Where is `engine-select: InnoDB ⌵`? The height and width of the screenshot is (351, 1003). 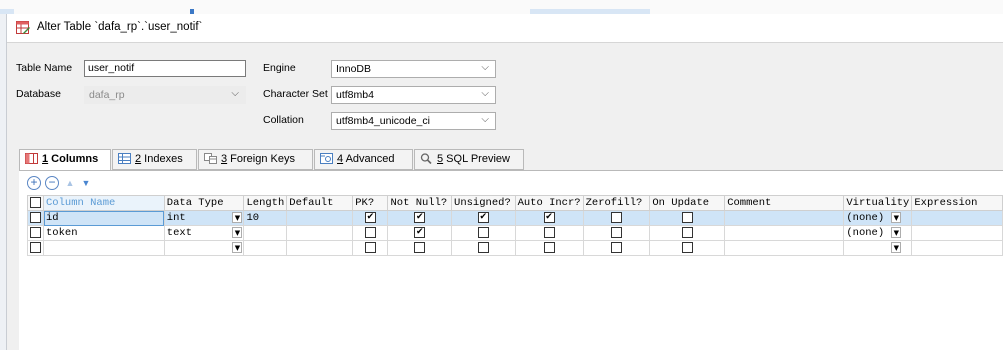 engine-select: InnoDB ⌵ is located at coordinates (413, 69).